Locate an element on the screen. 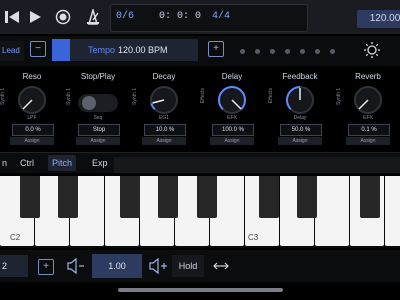 This screenshot has width=400, height=300. octave-up-button: + is located at coordinates (46, 267).